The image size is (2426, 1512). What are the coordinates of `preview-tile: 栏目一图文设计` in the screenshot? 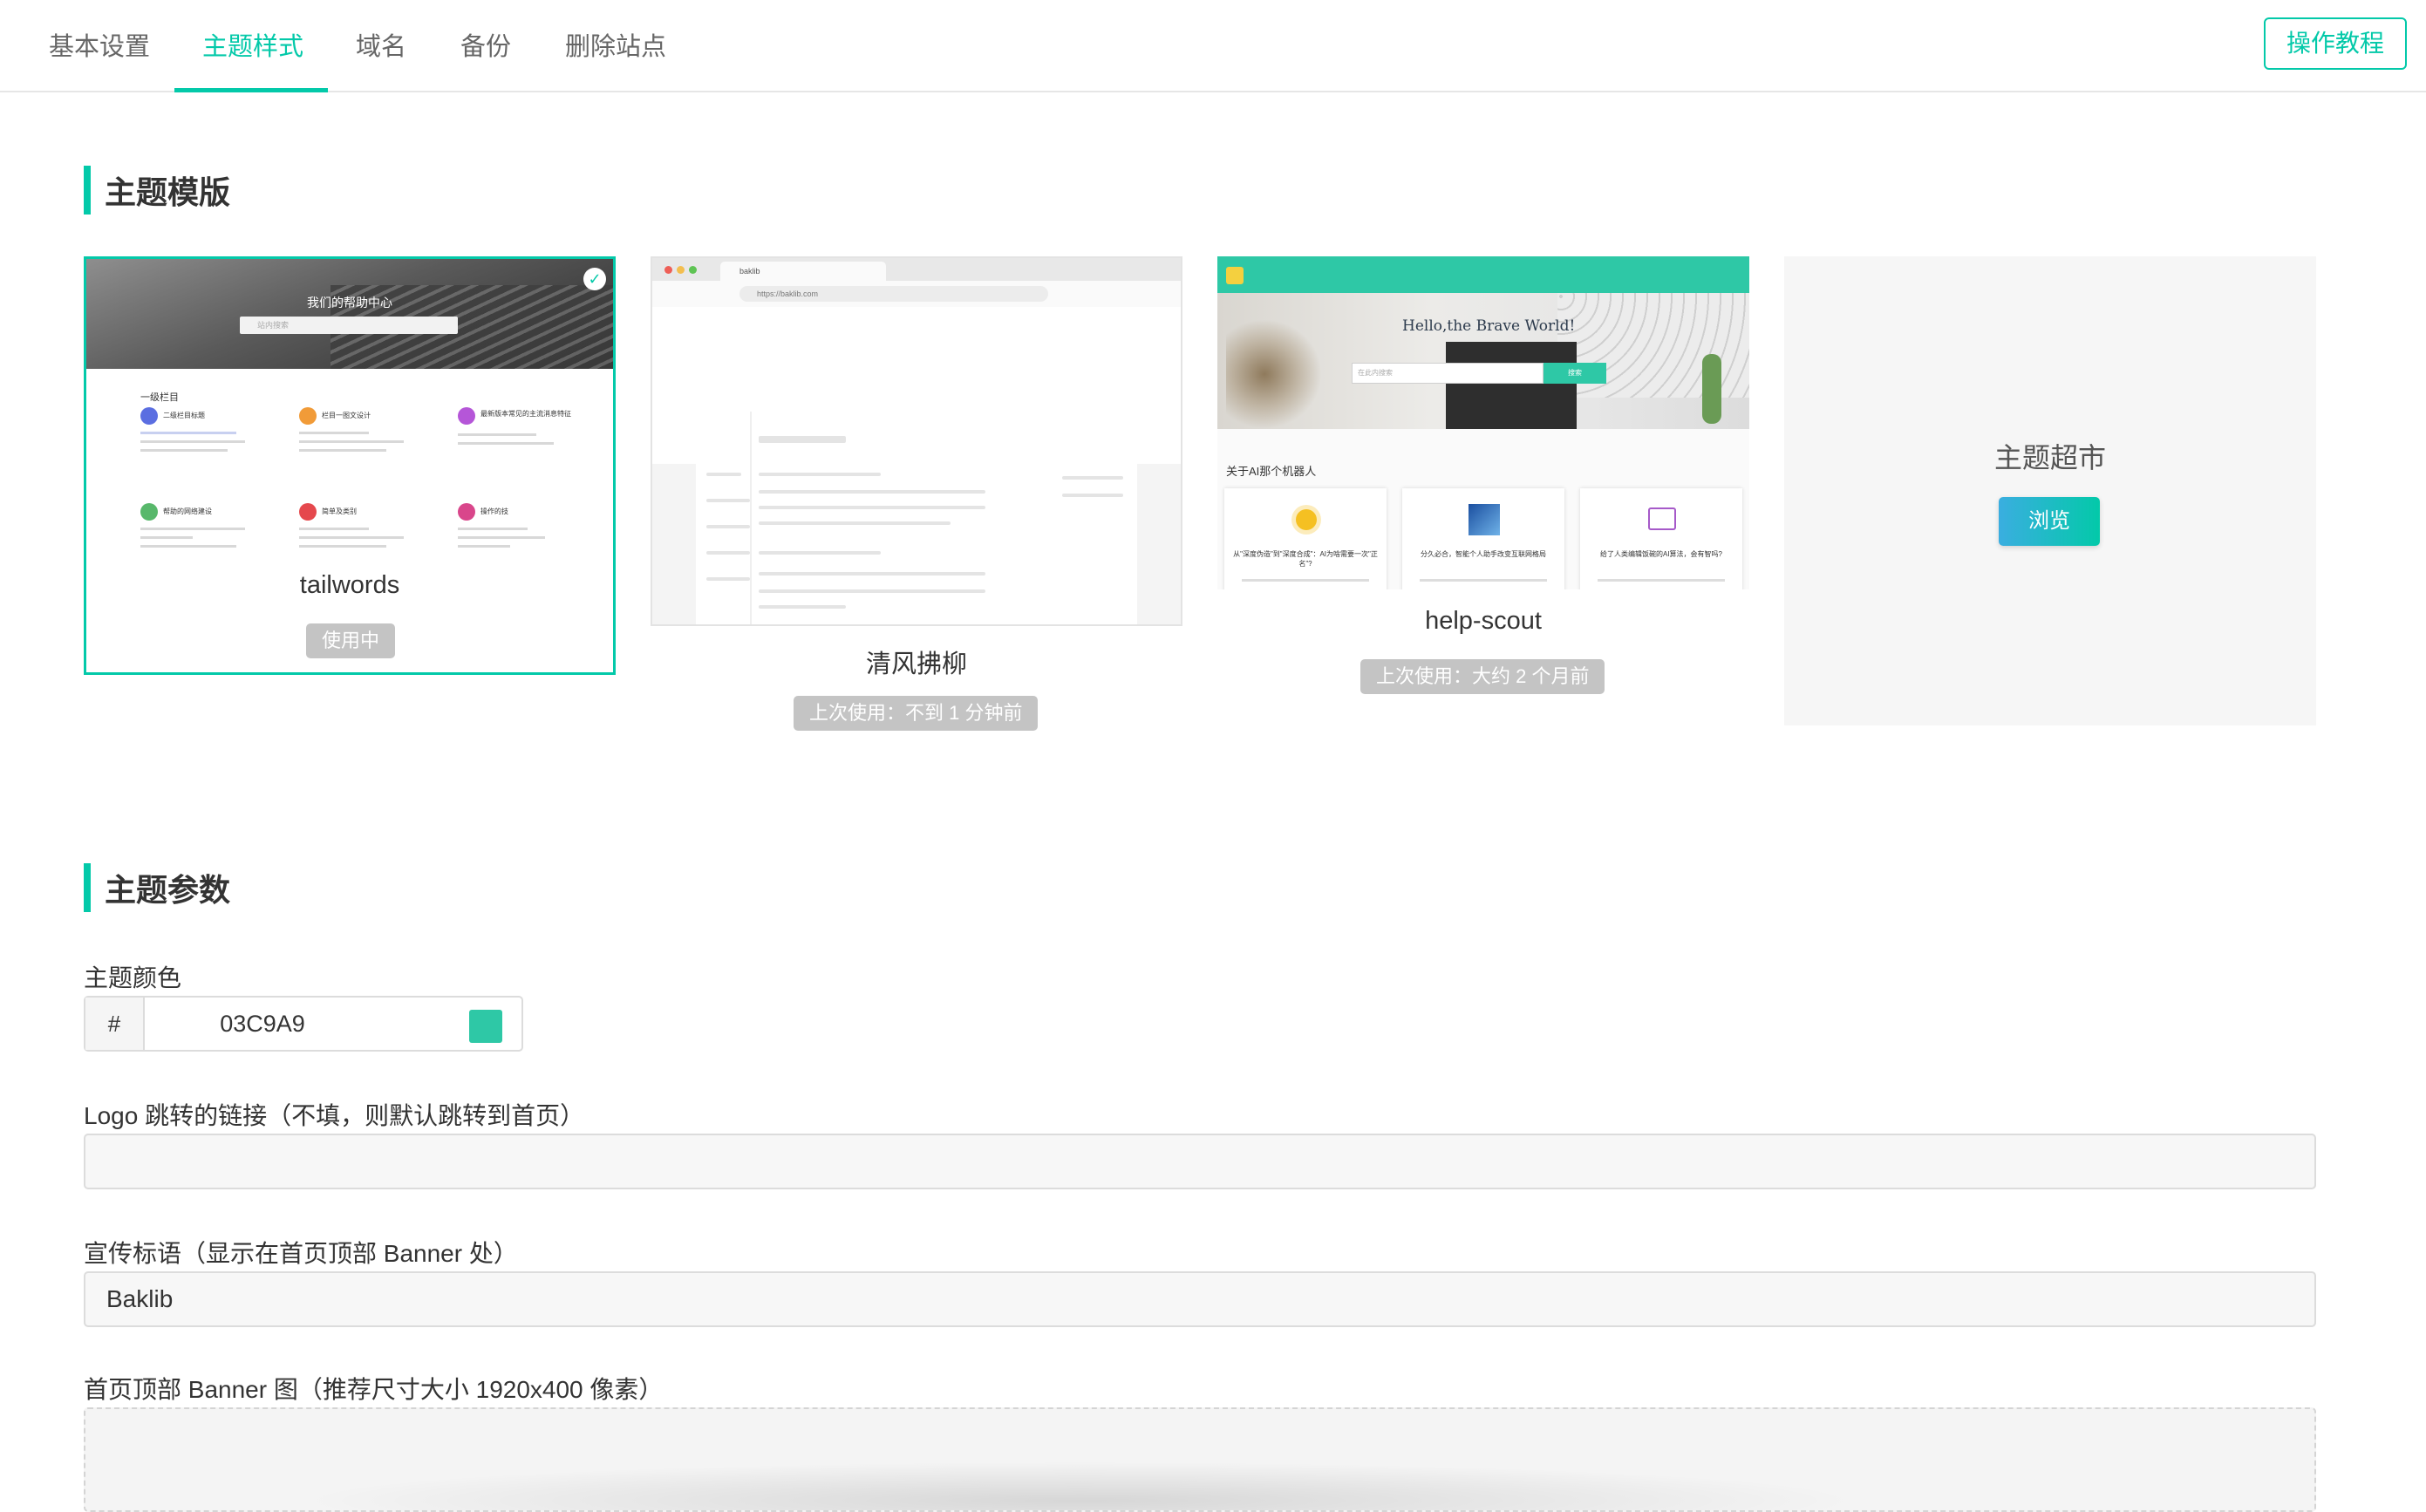 It's located at (364, 437).